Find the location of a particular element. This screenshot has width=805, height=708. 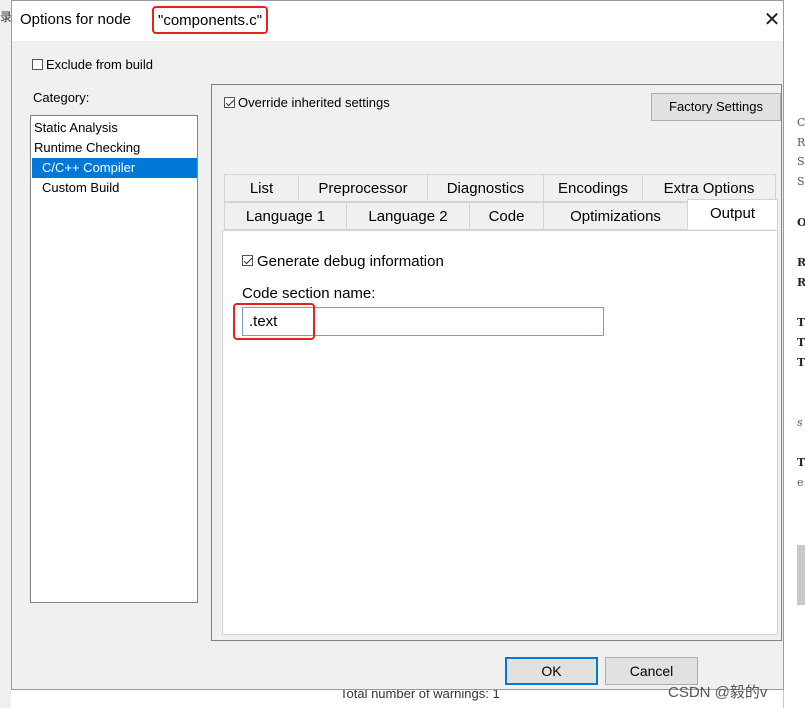

generate-debug-label: Generate debug information is located at coordinates (350, 261).